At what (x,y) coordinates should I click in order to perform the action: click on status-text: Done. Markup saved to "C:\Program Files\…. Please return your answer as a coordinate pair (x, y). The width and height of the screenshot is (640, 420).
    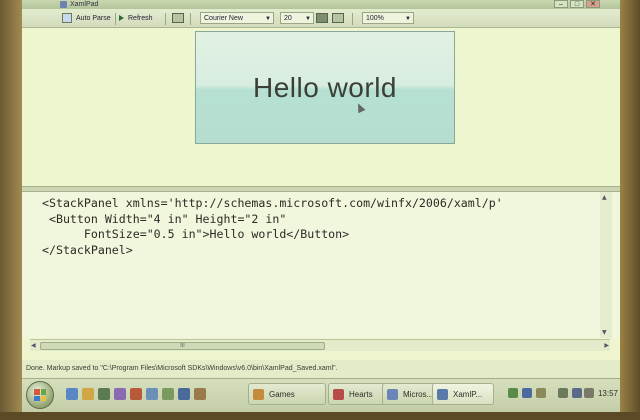
    Looking at the image, I should click on (182, 368).